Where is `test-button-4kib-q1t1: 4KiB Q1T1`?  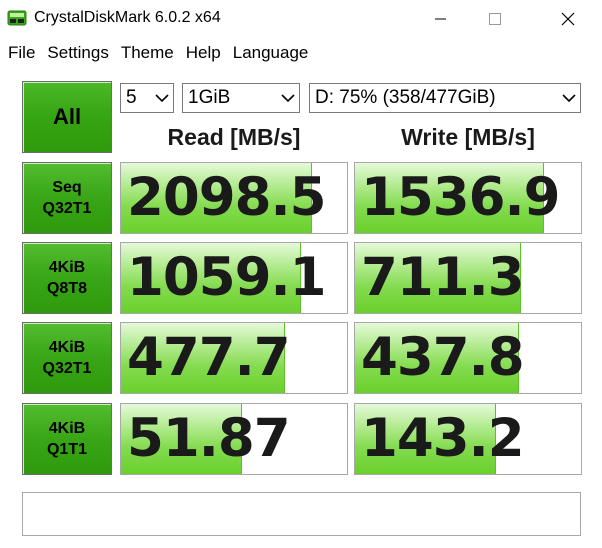
test-button-4kib-q1t1: 4KiB Q1T1 is located at coordinates (67, 439).